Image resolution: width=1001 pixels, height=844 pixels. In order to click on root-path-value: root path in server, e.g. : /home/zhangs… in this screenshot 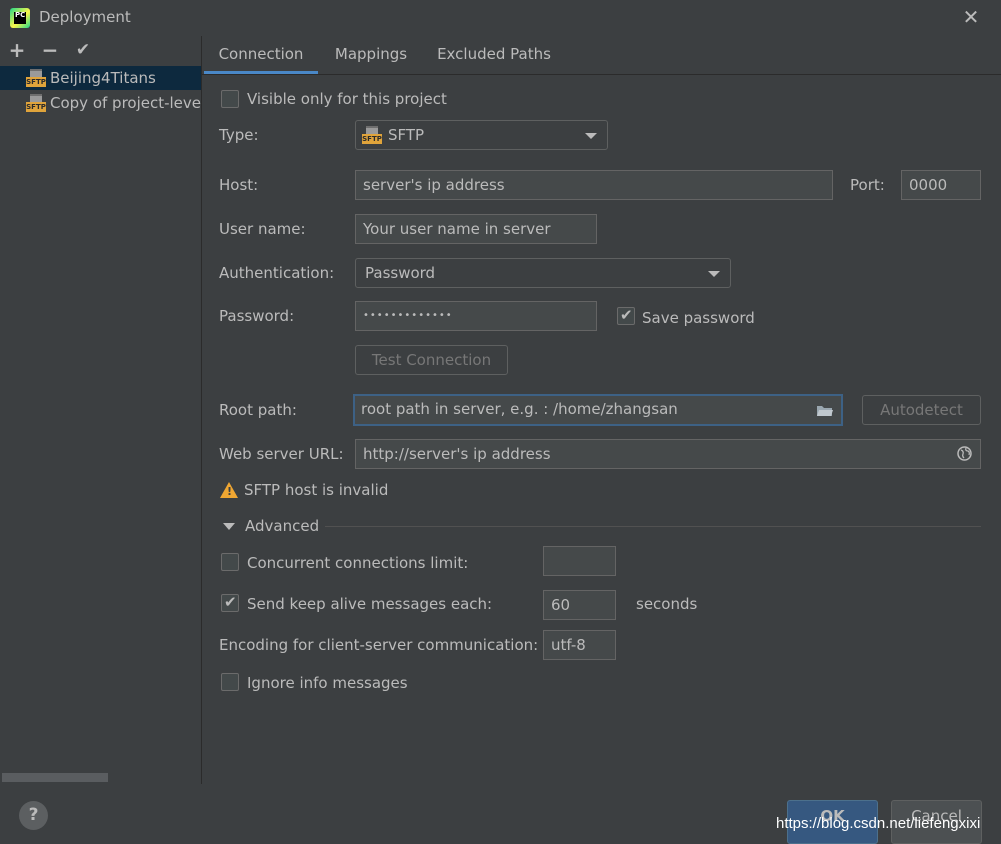, I will do `click(519, 409)`.